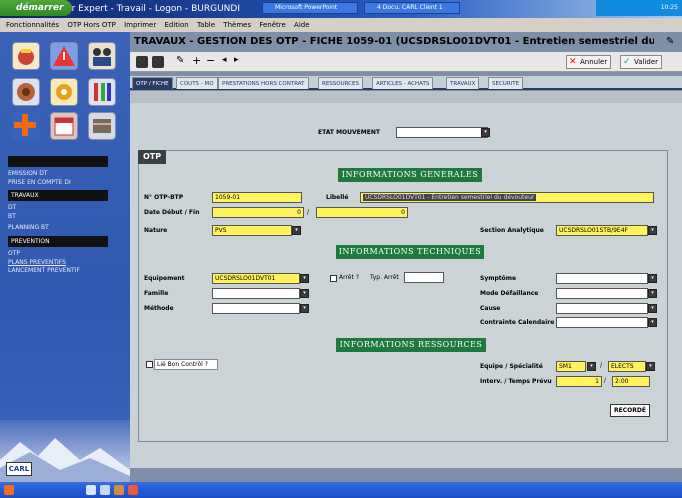  What do you see at coordinates (301, 25) in the screenshot?
I see `menu-item-aide: Aide` at bounding box center [301, 25].